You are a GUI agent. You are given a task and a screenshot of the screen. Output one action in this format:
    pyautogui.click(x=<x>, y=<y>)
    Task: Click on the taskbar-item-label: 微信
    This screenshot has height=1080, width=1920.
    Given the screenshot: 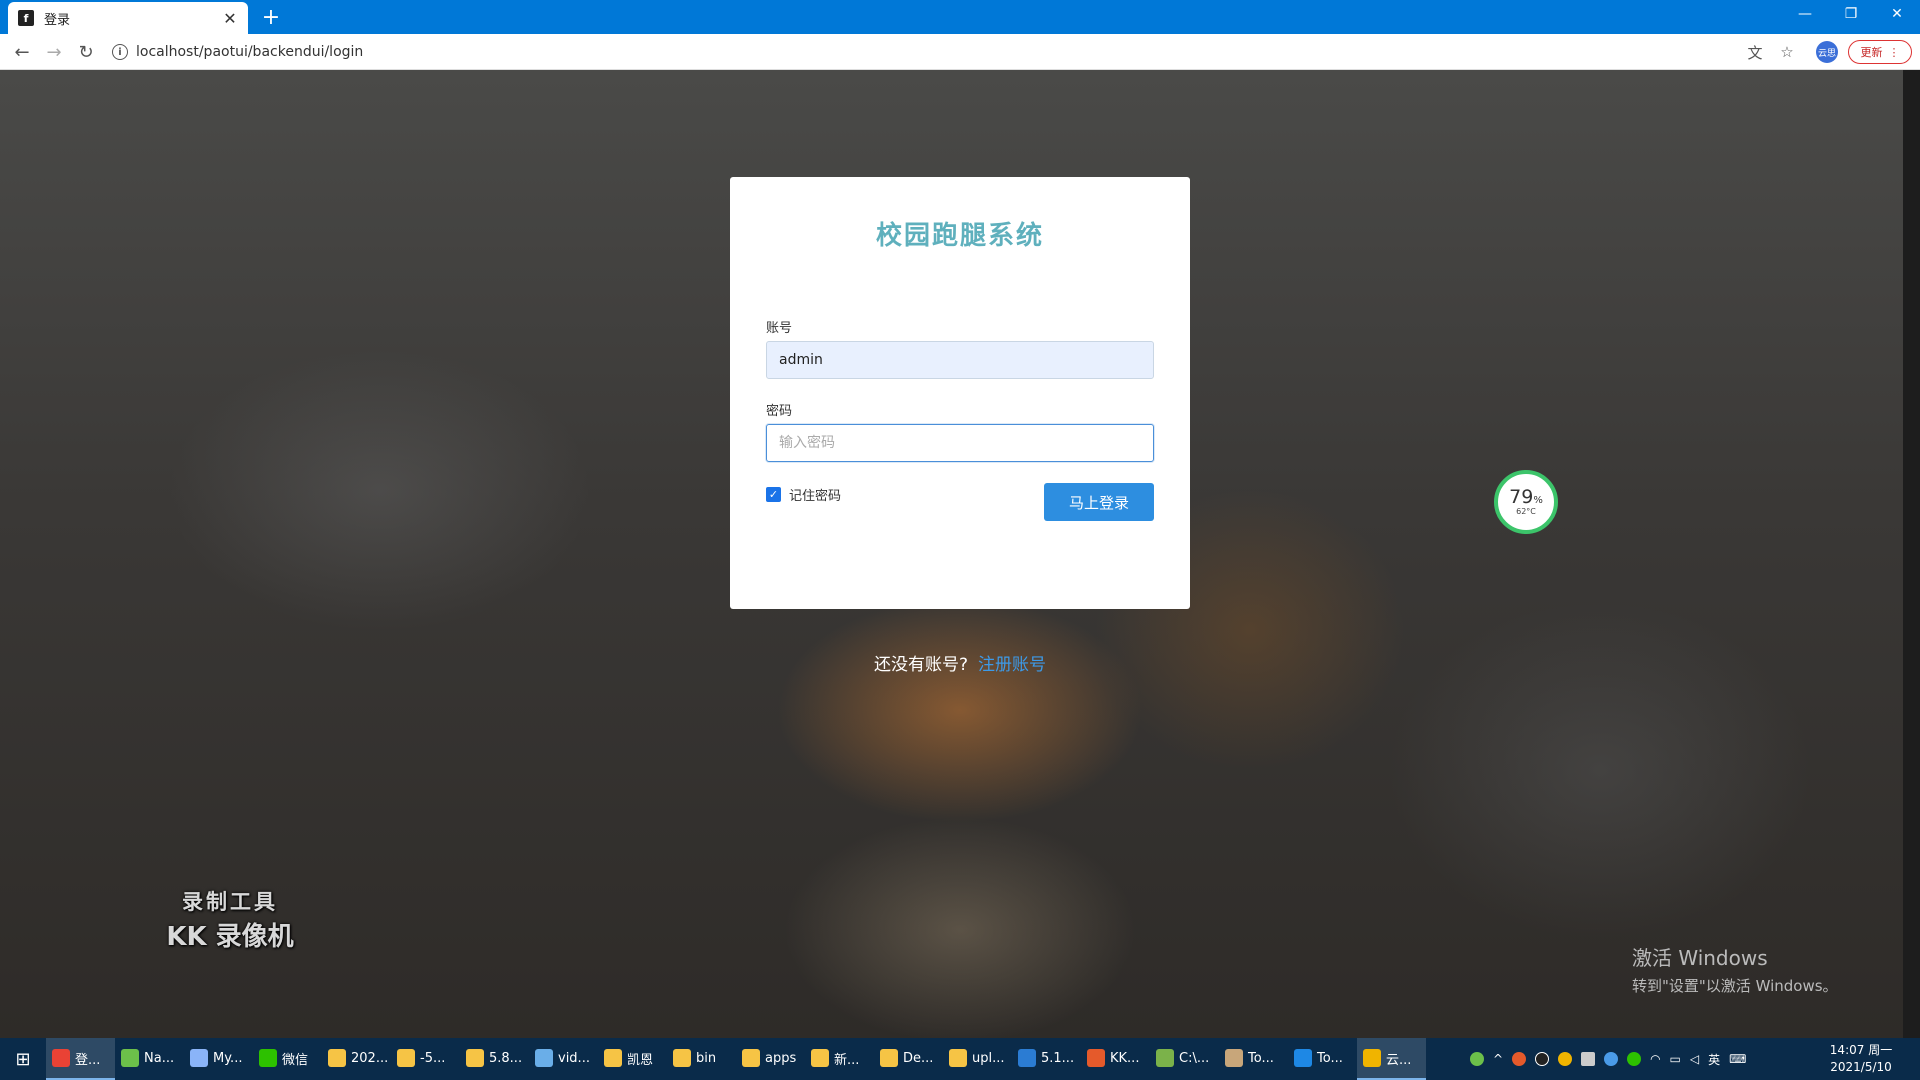 What is the action you would take?
    pyautogui.click(x=295, y=1060)
    